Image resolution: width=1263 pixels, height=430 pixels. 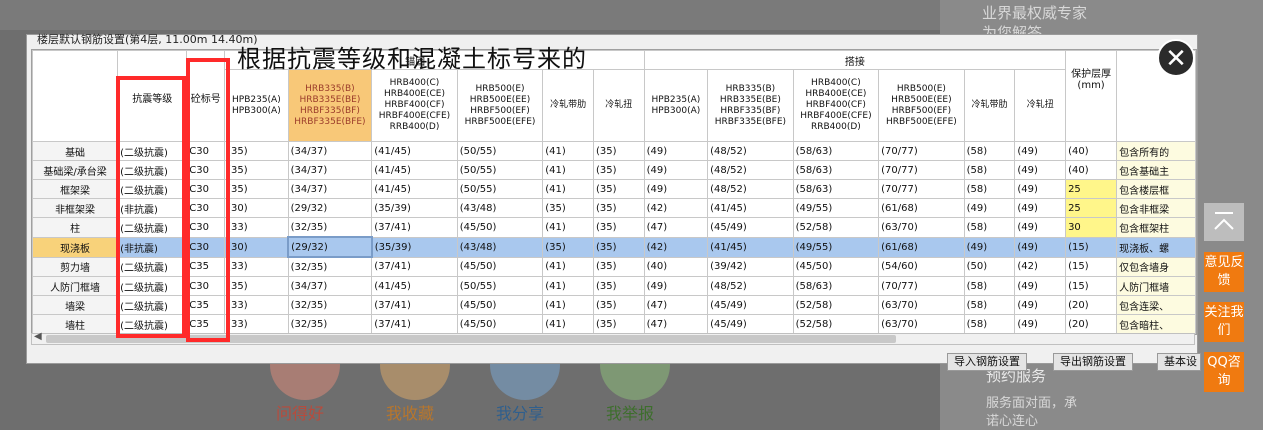 I want to click on component-name-cell: 基础梁/承台梁, so click(x=75, y=170).